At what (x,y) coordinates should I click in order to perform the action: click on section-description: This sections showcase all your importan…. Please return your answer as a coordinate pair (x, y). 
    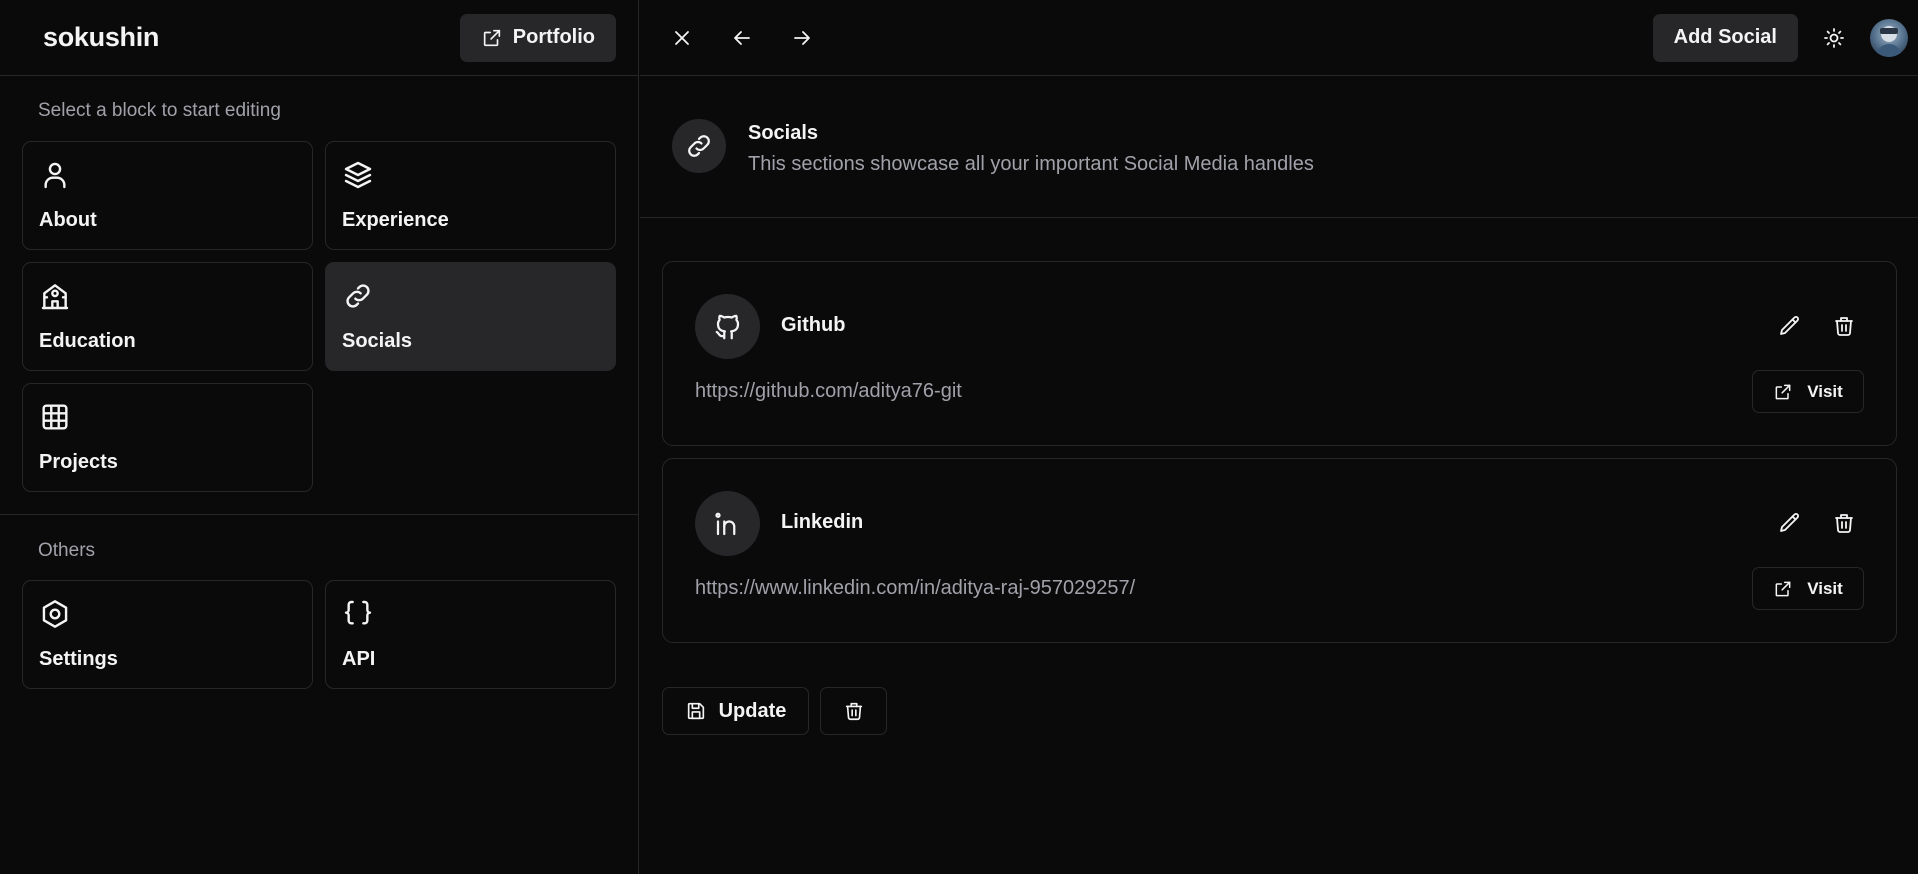
    Looking at the image, I should click on (1031, 164).